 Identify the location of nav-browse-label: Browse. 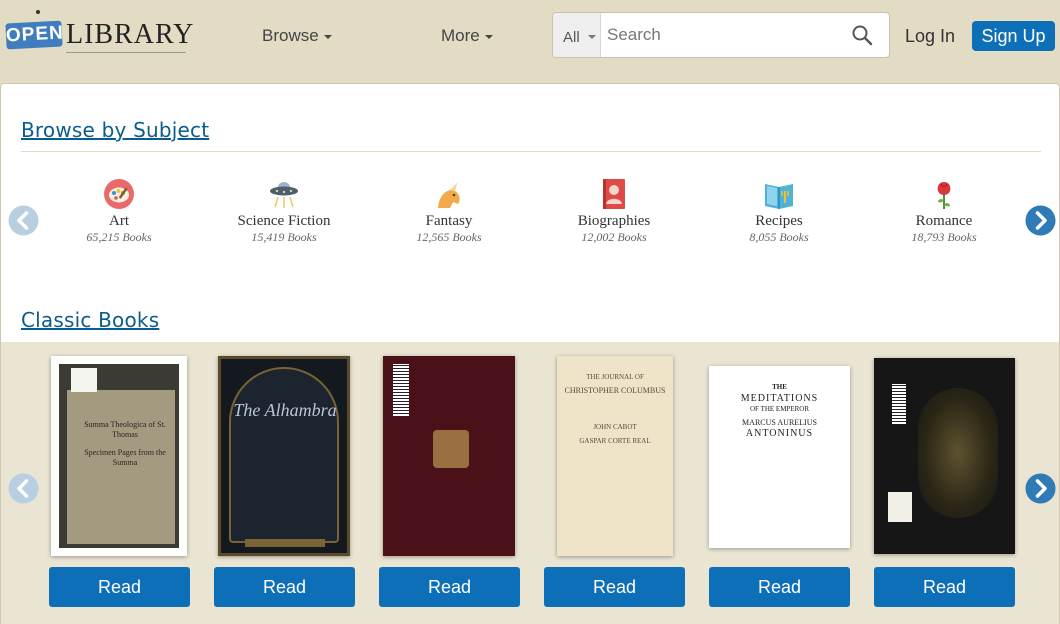
(290, 35).